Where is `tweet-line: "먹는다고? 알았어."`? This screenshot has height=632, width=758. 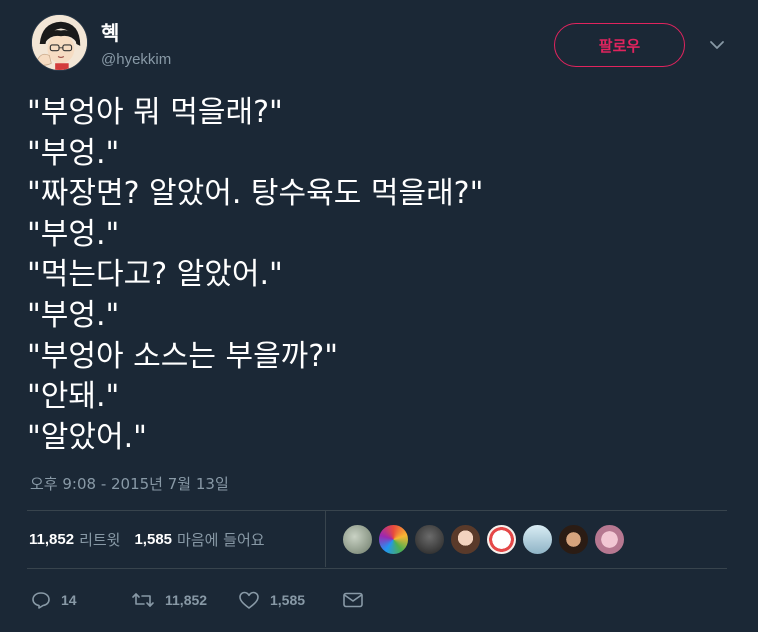 tweet-line: "먹는다고? 알았어." is located at coordinates (155, 275).